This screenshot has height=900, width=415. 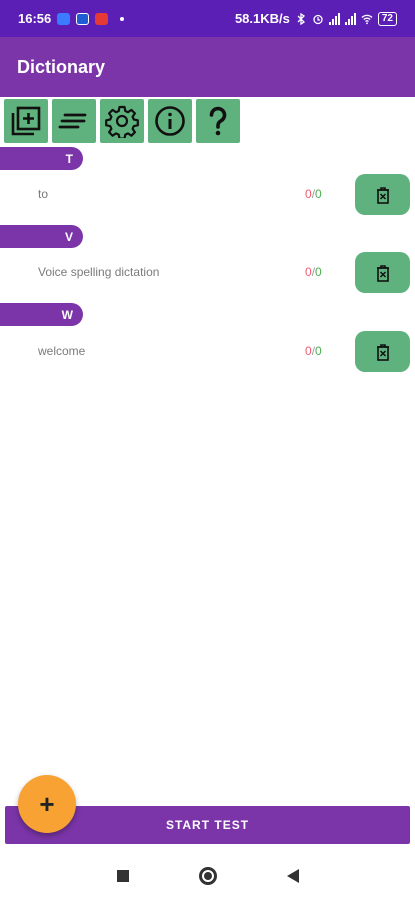 I want to click on info-button, so click(x=170, y=121).